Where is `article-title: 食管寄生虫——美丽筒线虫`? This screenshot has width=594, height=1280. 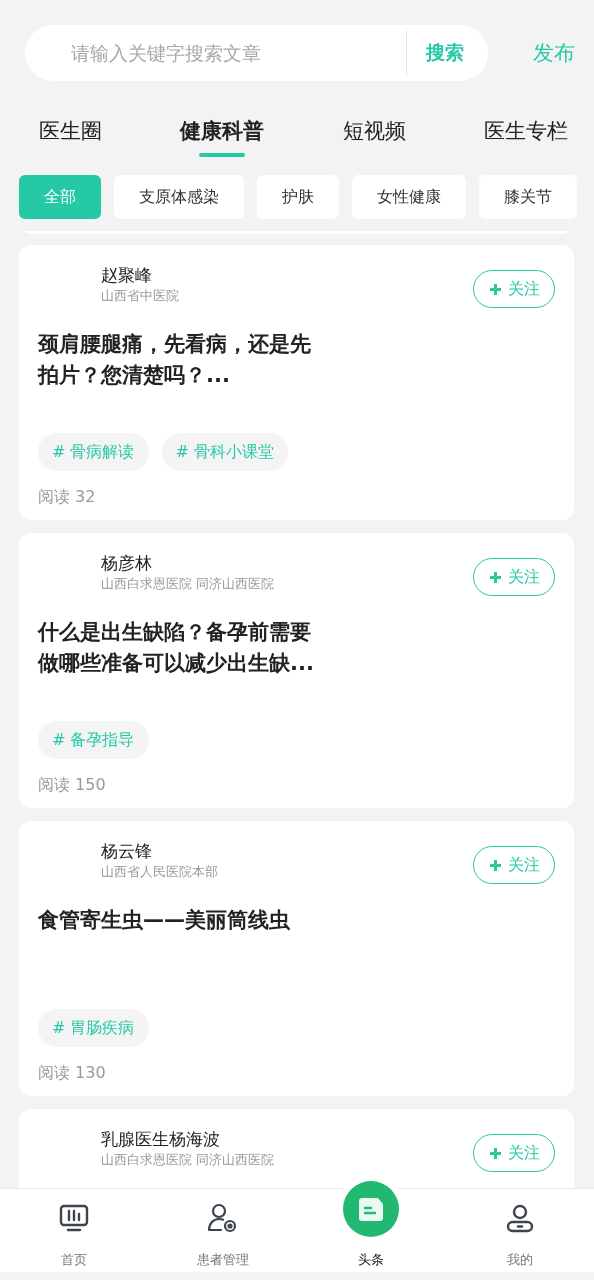
article-title: 食管寄生虫——美丽筒线虫 is located at coordinates (178, 936).